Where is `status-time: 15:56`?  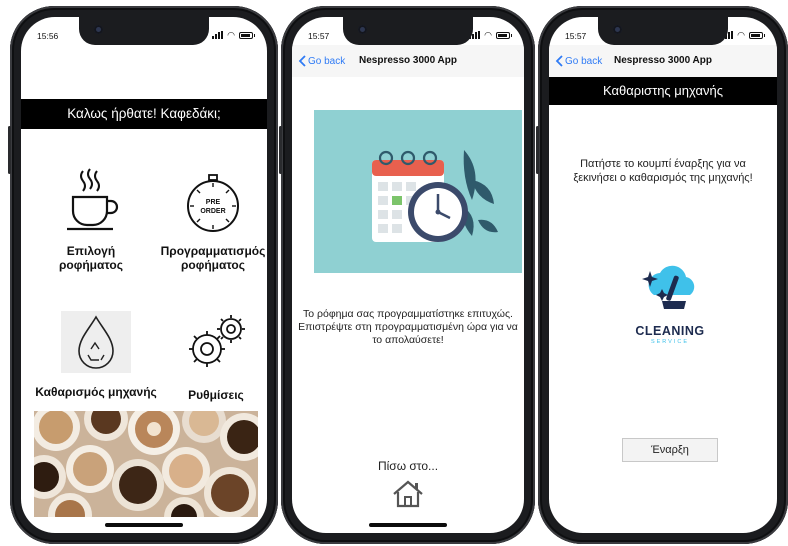
status-time: 15:56 is located at coordinates (48, 36).